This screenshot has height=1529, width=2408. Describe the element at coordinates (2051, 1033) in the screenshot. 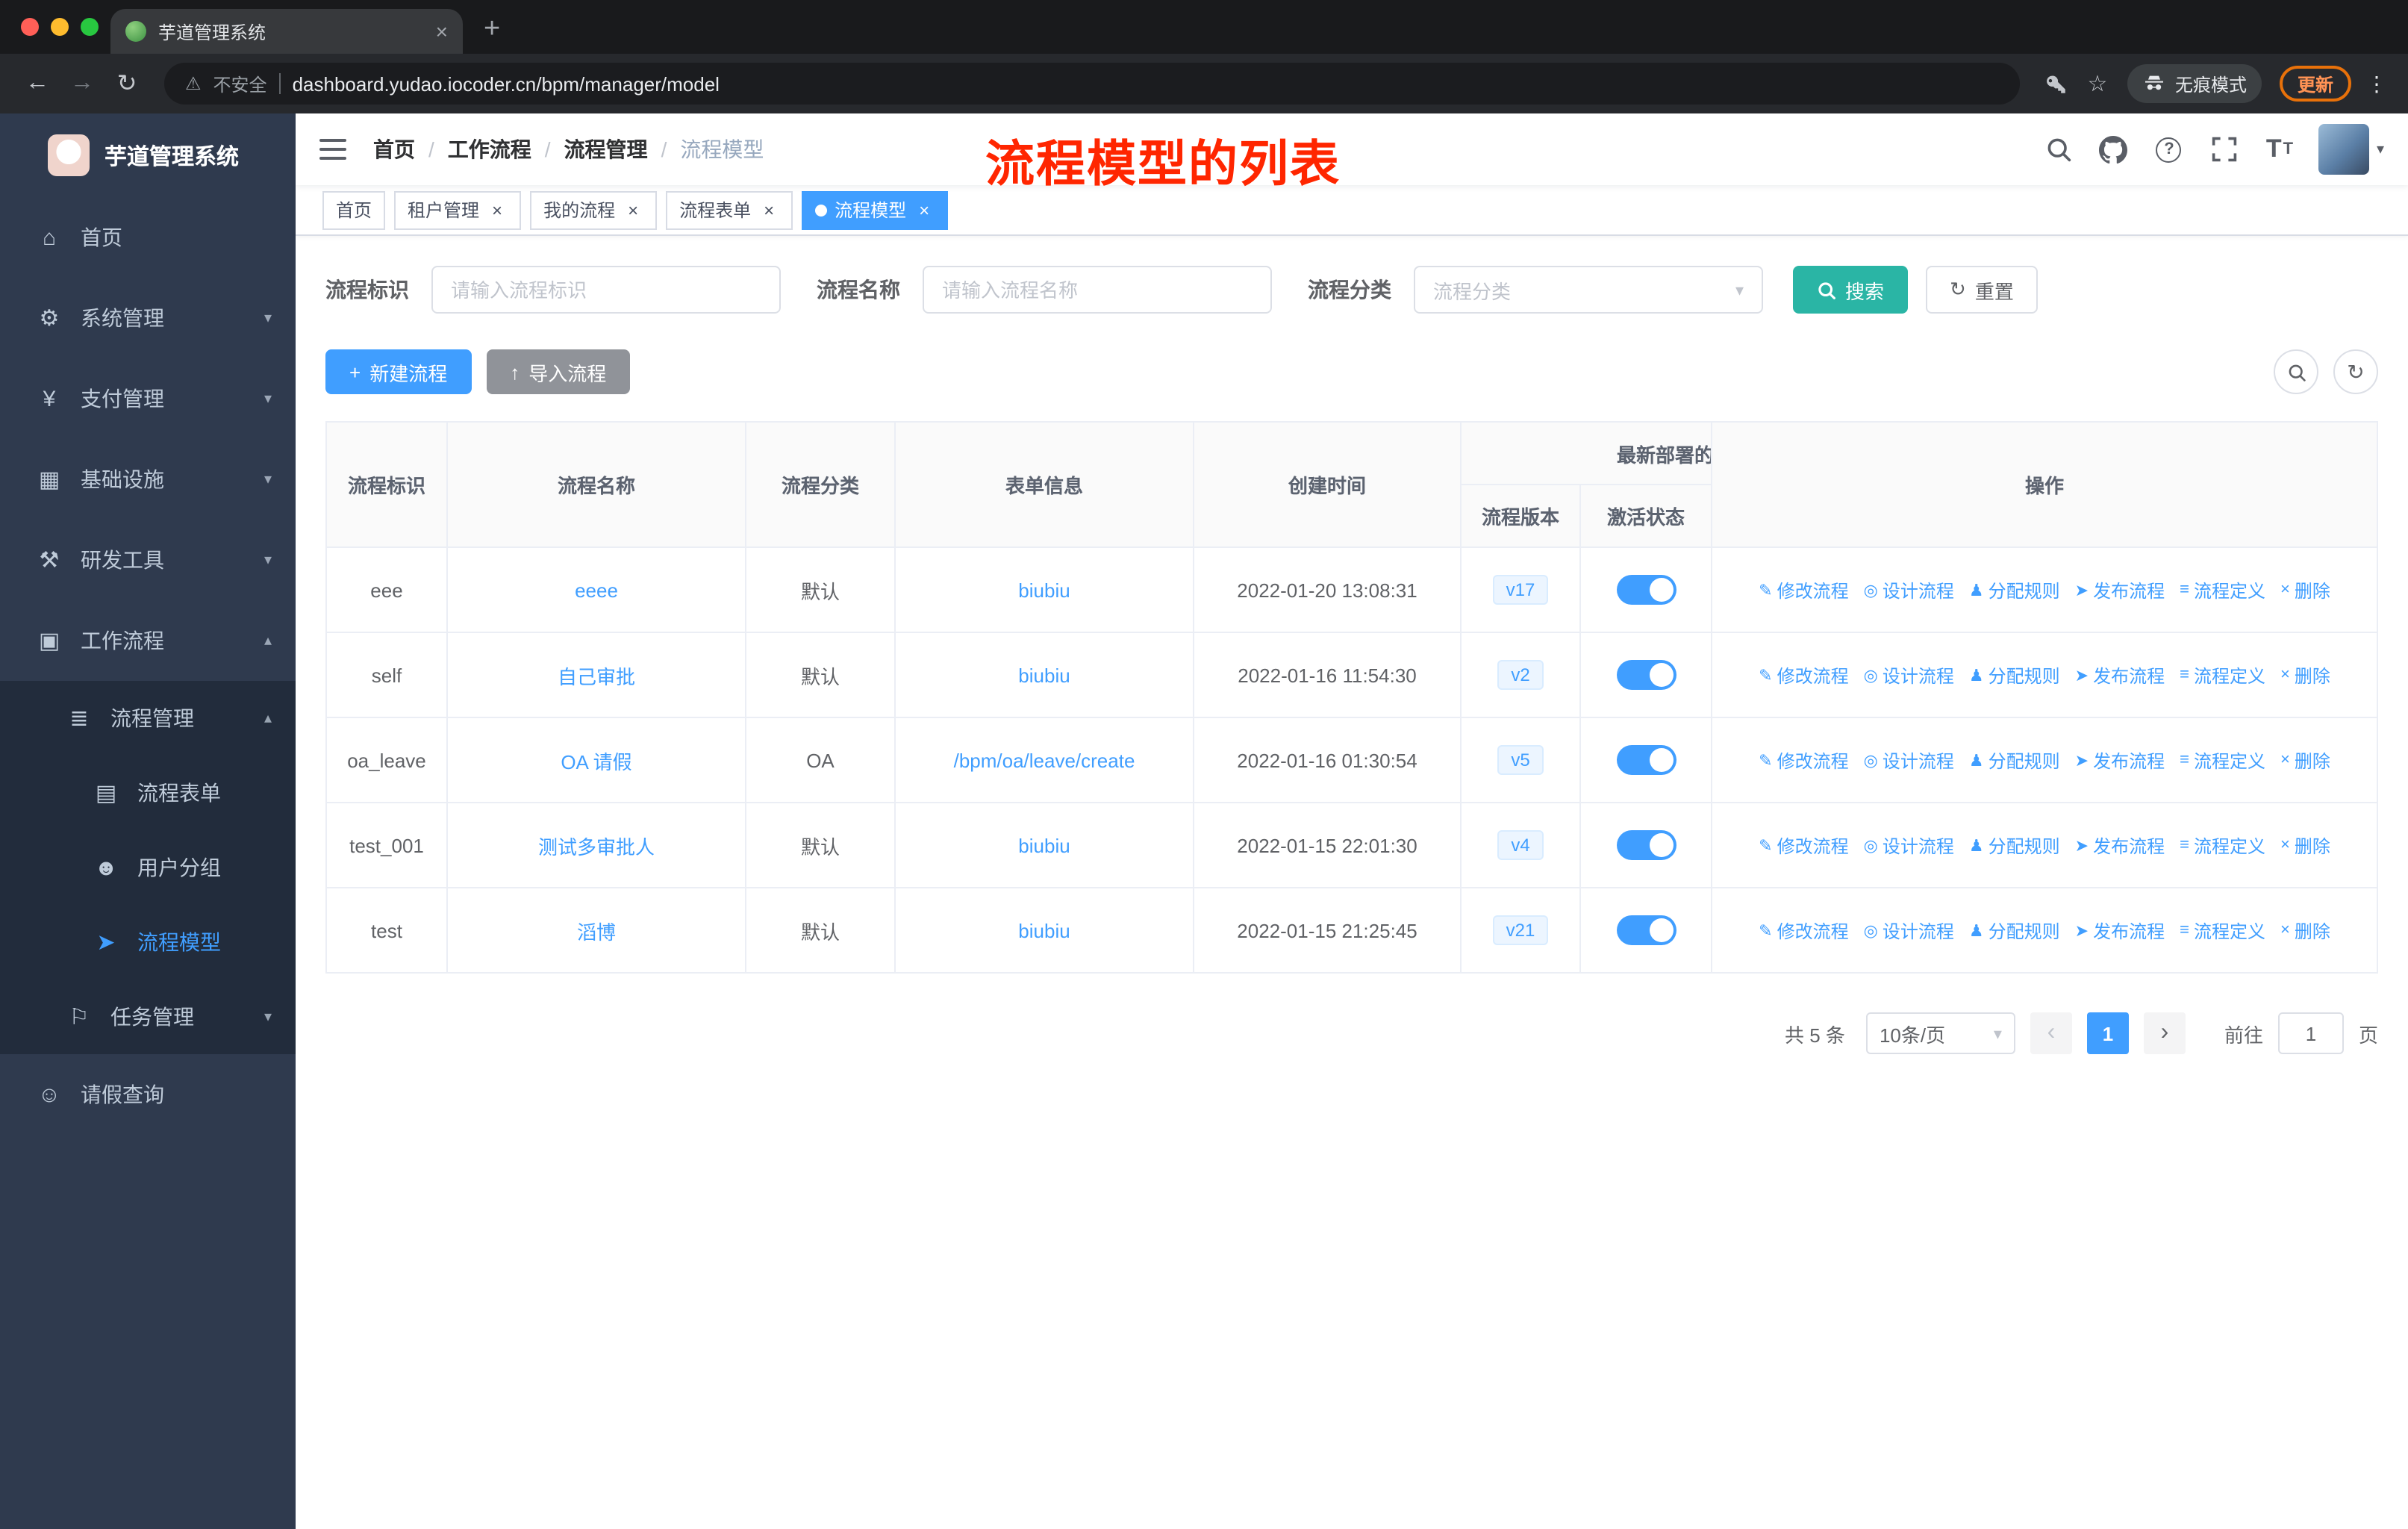

I see `prev-page-button: ‹` at that location.